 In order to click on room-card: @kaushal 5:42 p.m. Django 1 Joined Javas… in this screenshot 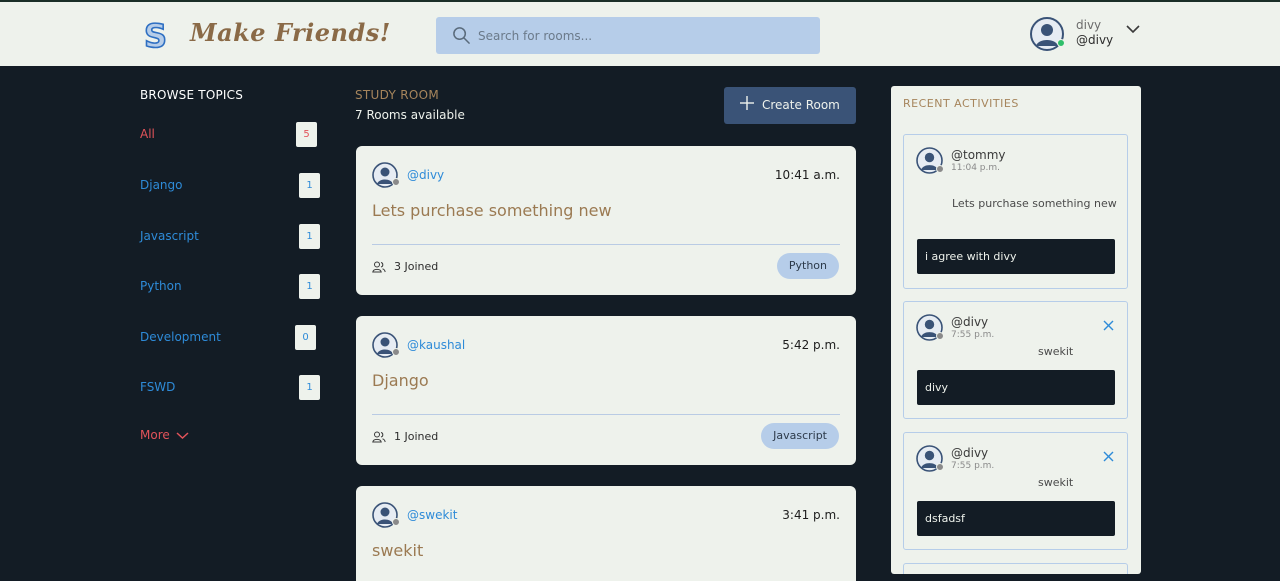, I will do `click(606, 390)`.